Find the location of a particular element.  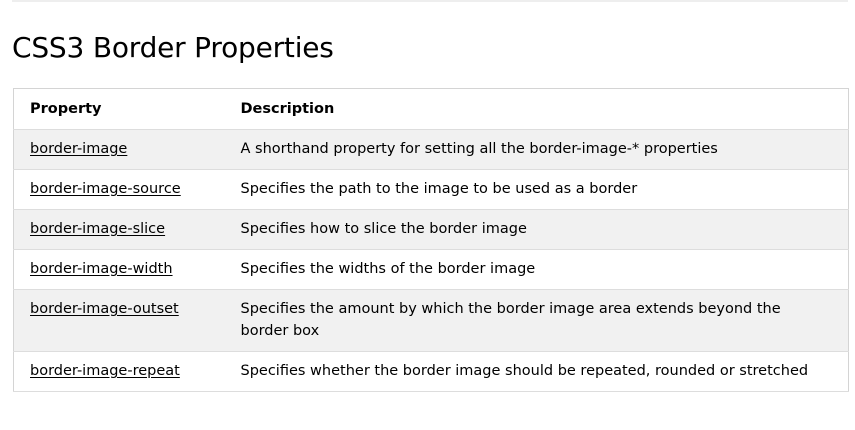

property-link-border-image-outset: border-image-outset is located at coordinates (104, 309).